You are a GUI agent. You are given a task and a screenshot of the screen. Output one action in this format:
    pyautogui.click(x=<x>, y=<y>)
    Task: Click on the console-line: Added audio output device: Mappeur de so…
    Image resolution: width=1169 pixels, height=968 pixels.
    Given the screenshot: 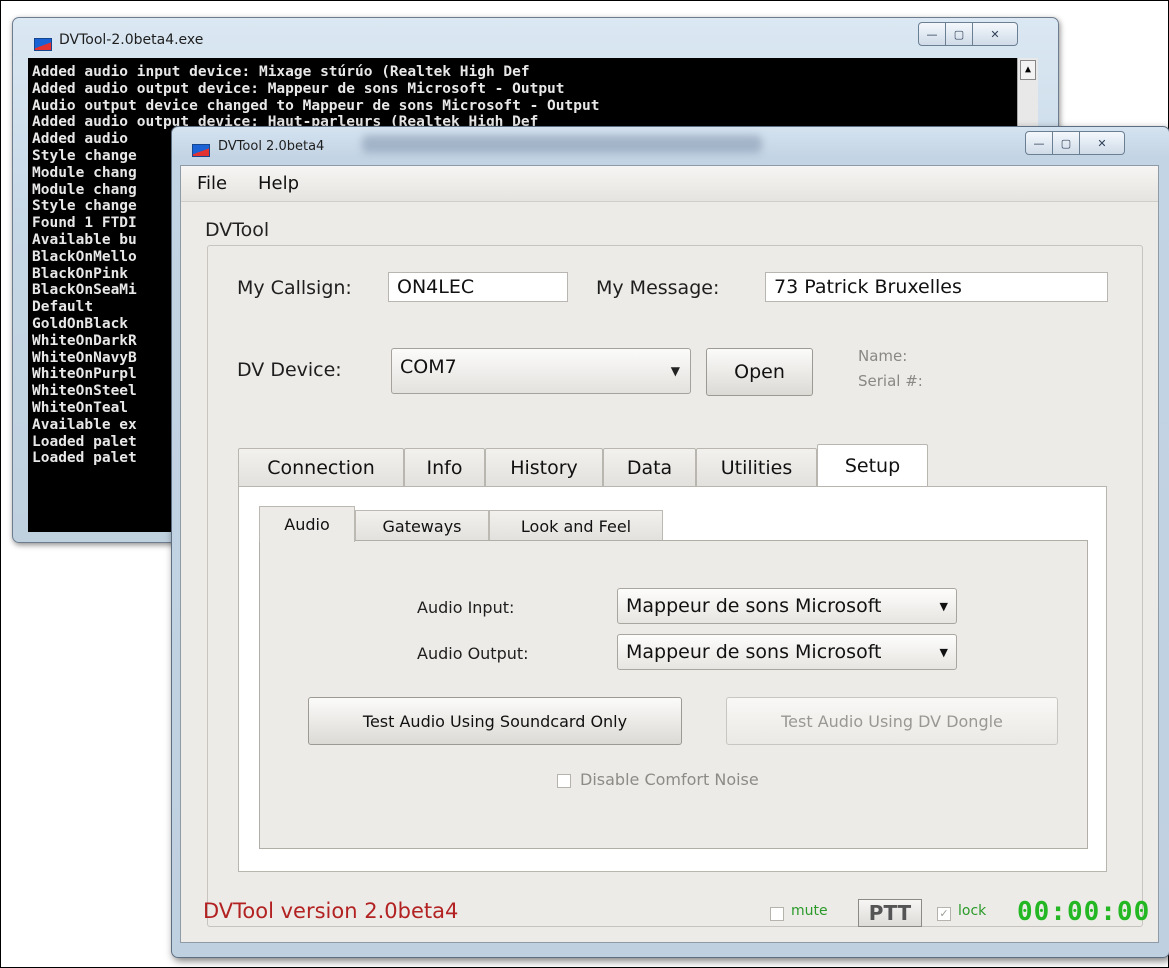 What is the action you would take?
    pyautogui.click(x=298, y=88)
    